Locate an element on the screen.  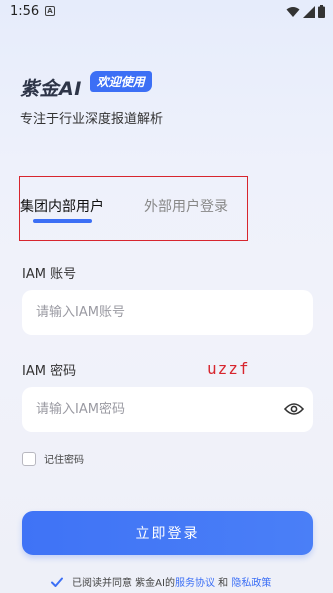
account-label: IAM 账号 is located at coordinates (49, 274).